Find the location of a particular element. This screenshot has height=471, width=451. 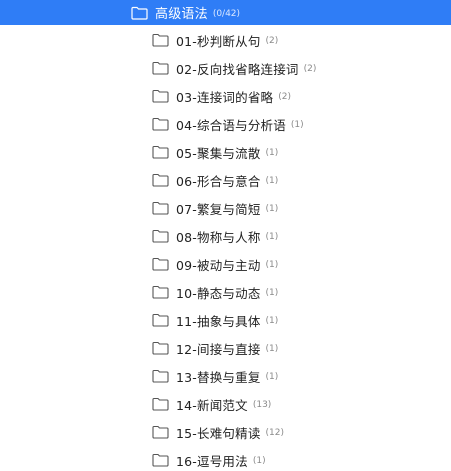

folder-row: 16-逗号用法 (1) is located at coordinates (225, 458).